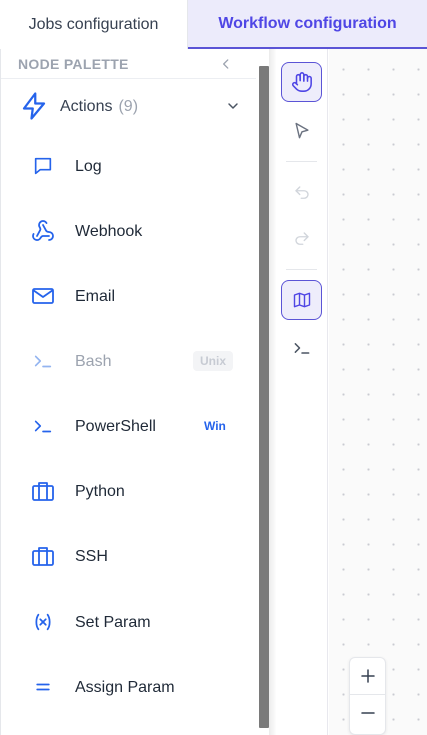 This screenshot has height=735, width=427. I want to click on node-python: Python, so click(128, 491).